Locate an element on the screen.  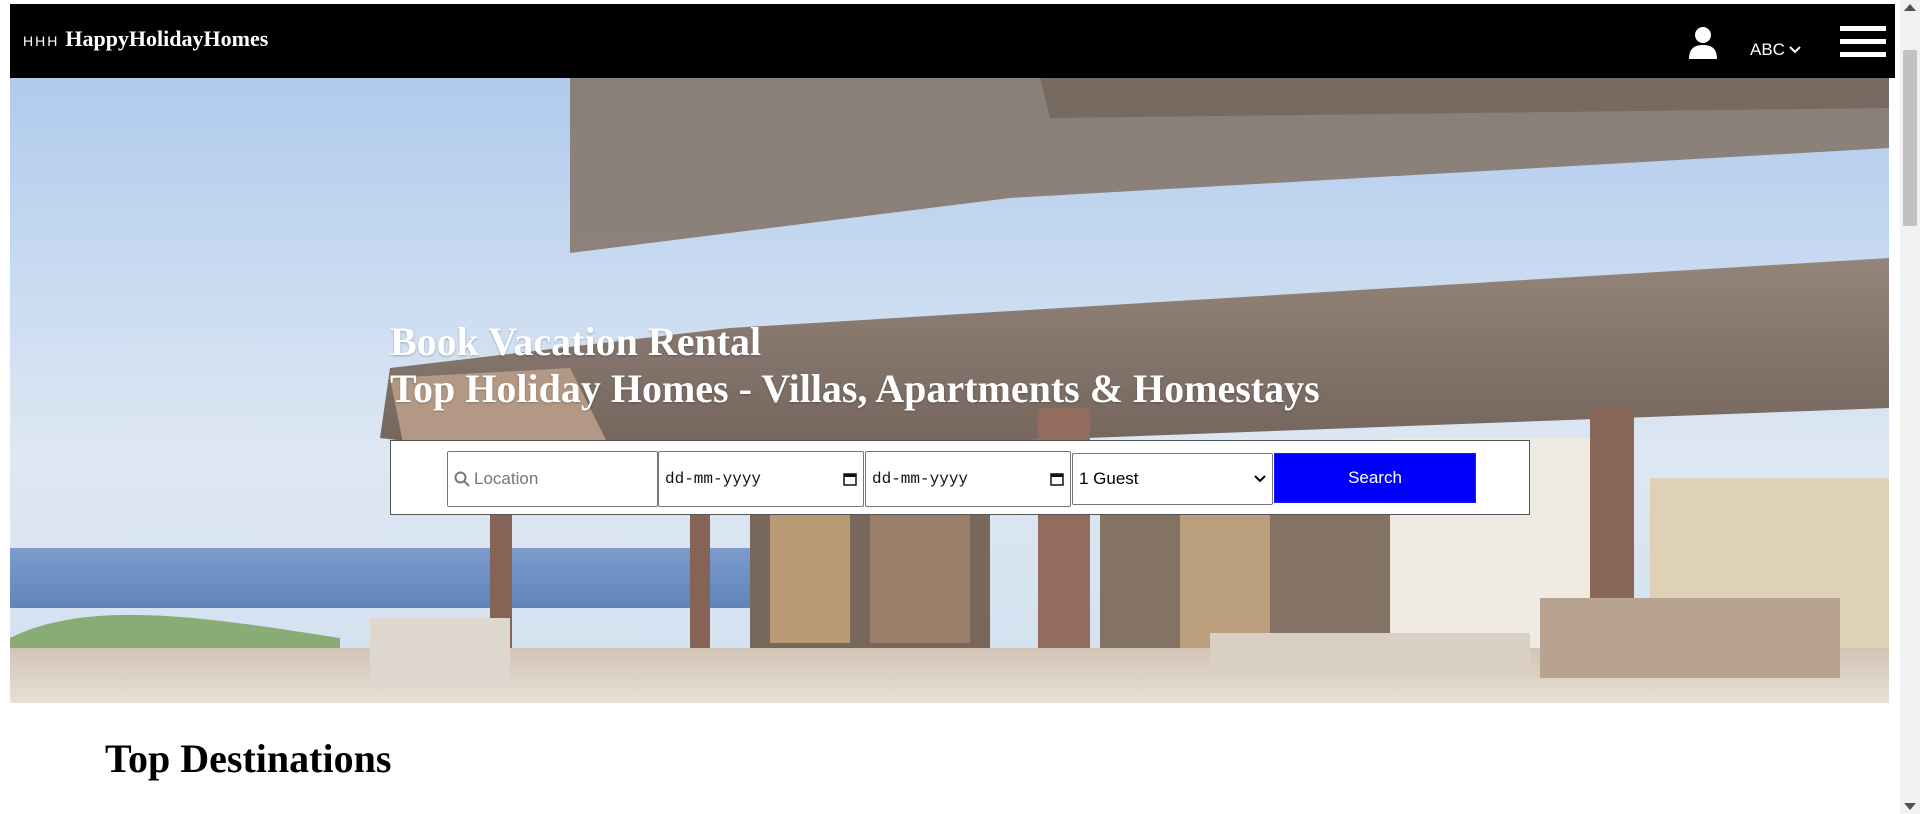
scrollbar-thumb is located at coordinates (1910, 138).